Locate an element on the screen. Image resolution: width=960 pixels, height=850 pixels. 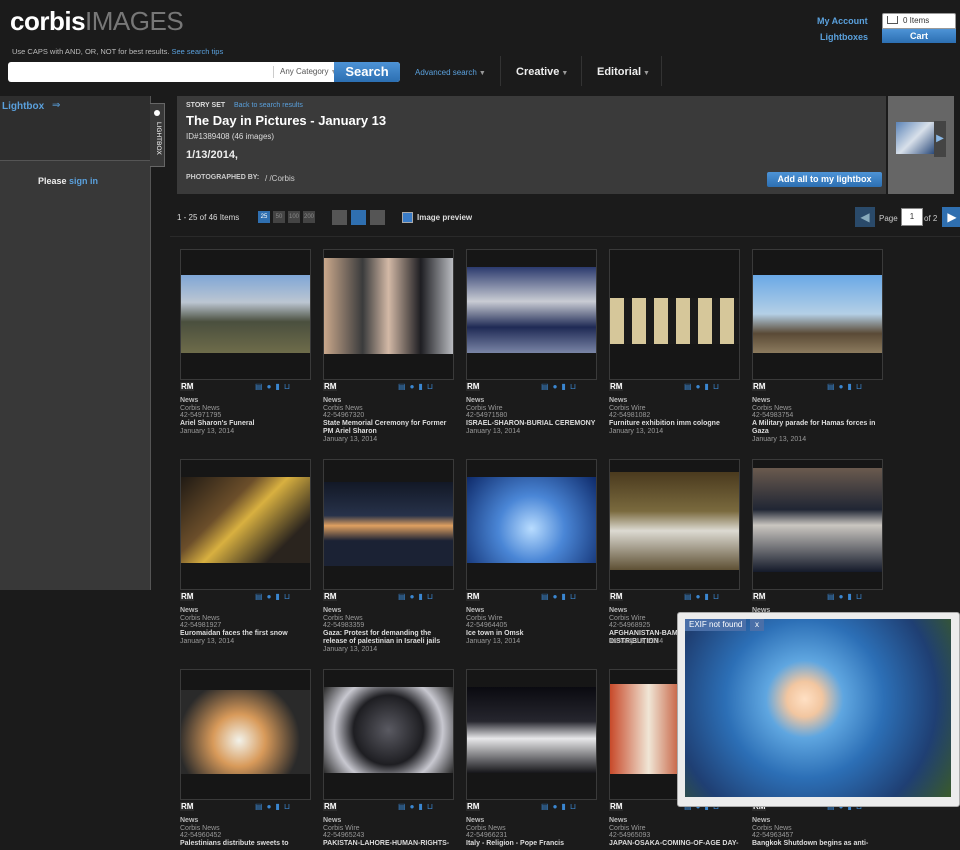
my-account-link: My Account is located at coordinates (842, 21).